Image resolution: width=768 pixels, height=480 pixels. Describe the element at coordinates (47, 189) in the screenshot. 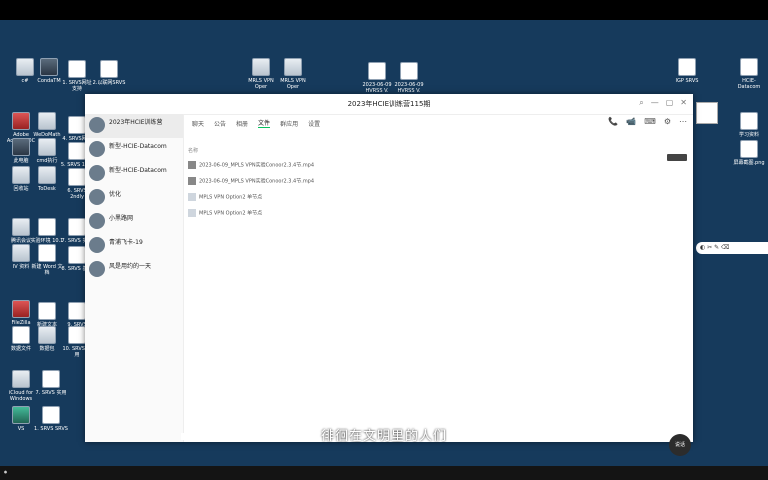

I see `desktop-icon-label: ToDesk` at that location.